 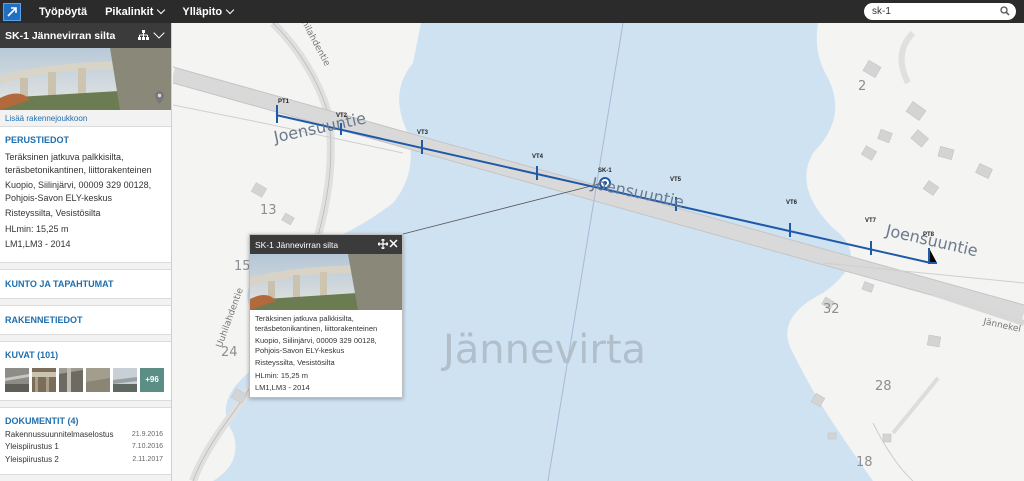 I want to click on house-number: 18, so click(x=864, y=462).